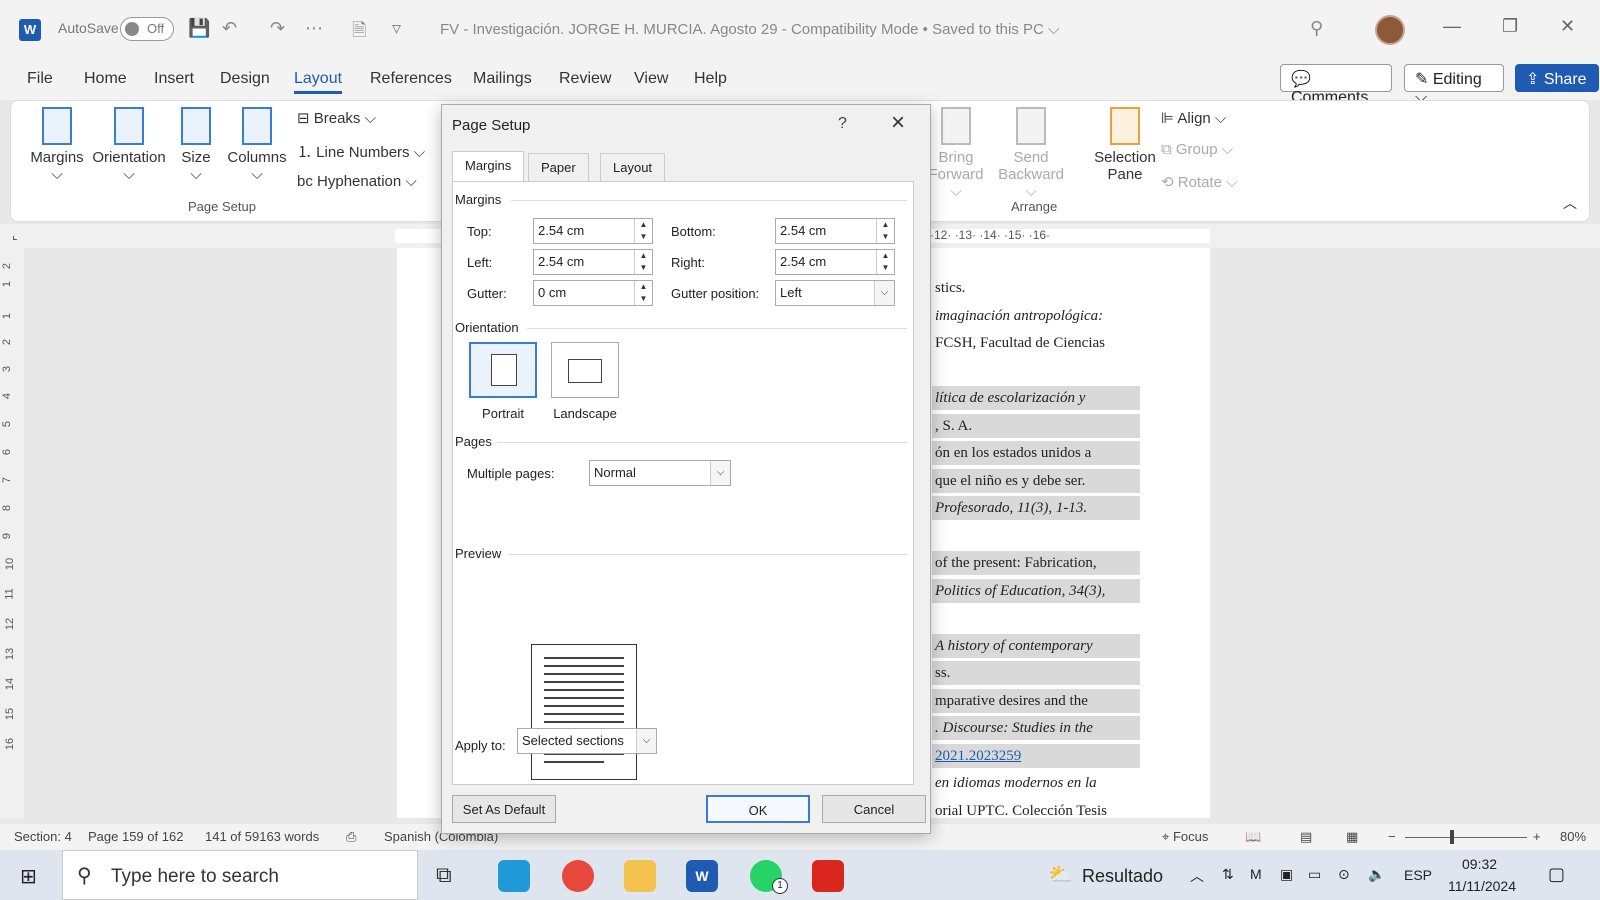 The height and width of the screenshot is (900, 1600). I want to click on zoom-level: 80%, so click(1573, 836).